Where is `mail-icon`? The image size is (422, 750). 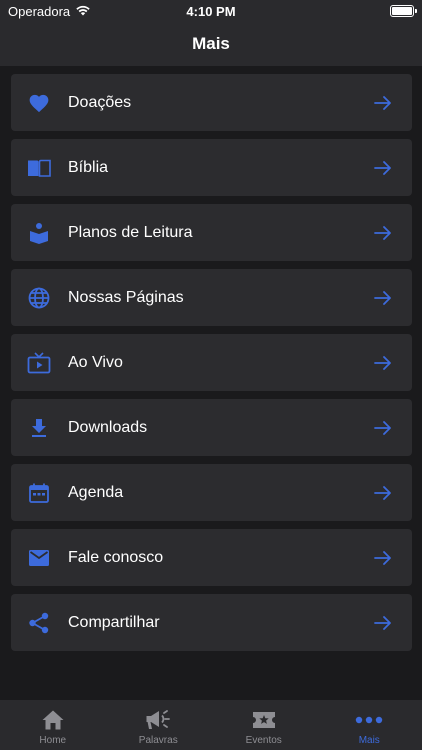 mail-icon is located at coordinates (39, 558).